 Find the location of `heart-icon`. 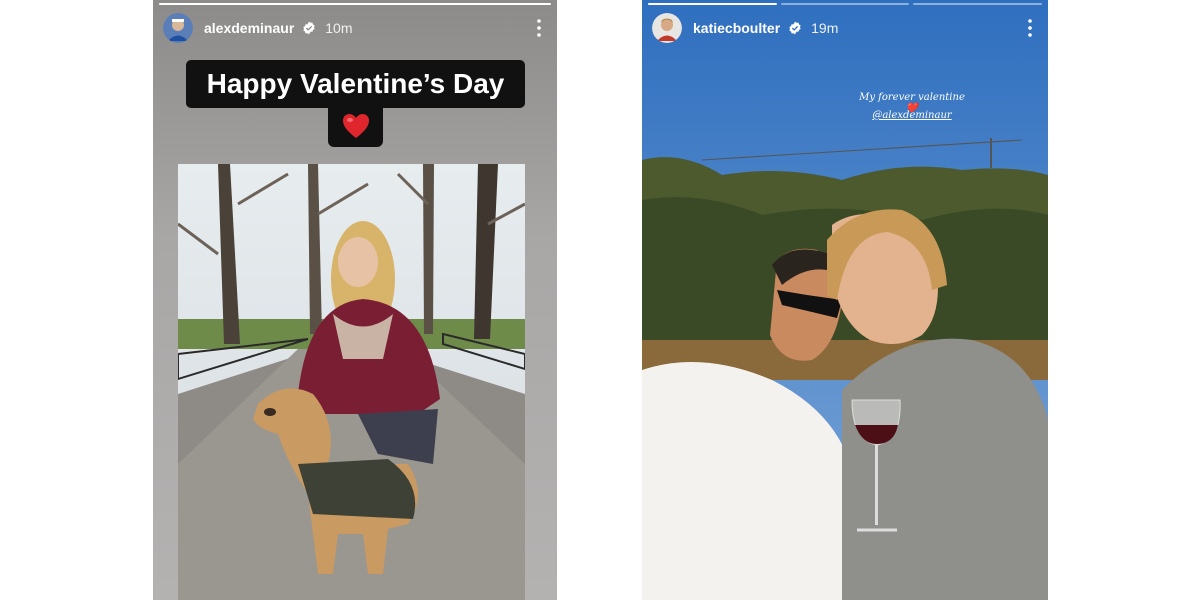

heart-icon is located at coordinates (355, 125).